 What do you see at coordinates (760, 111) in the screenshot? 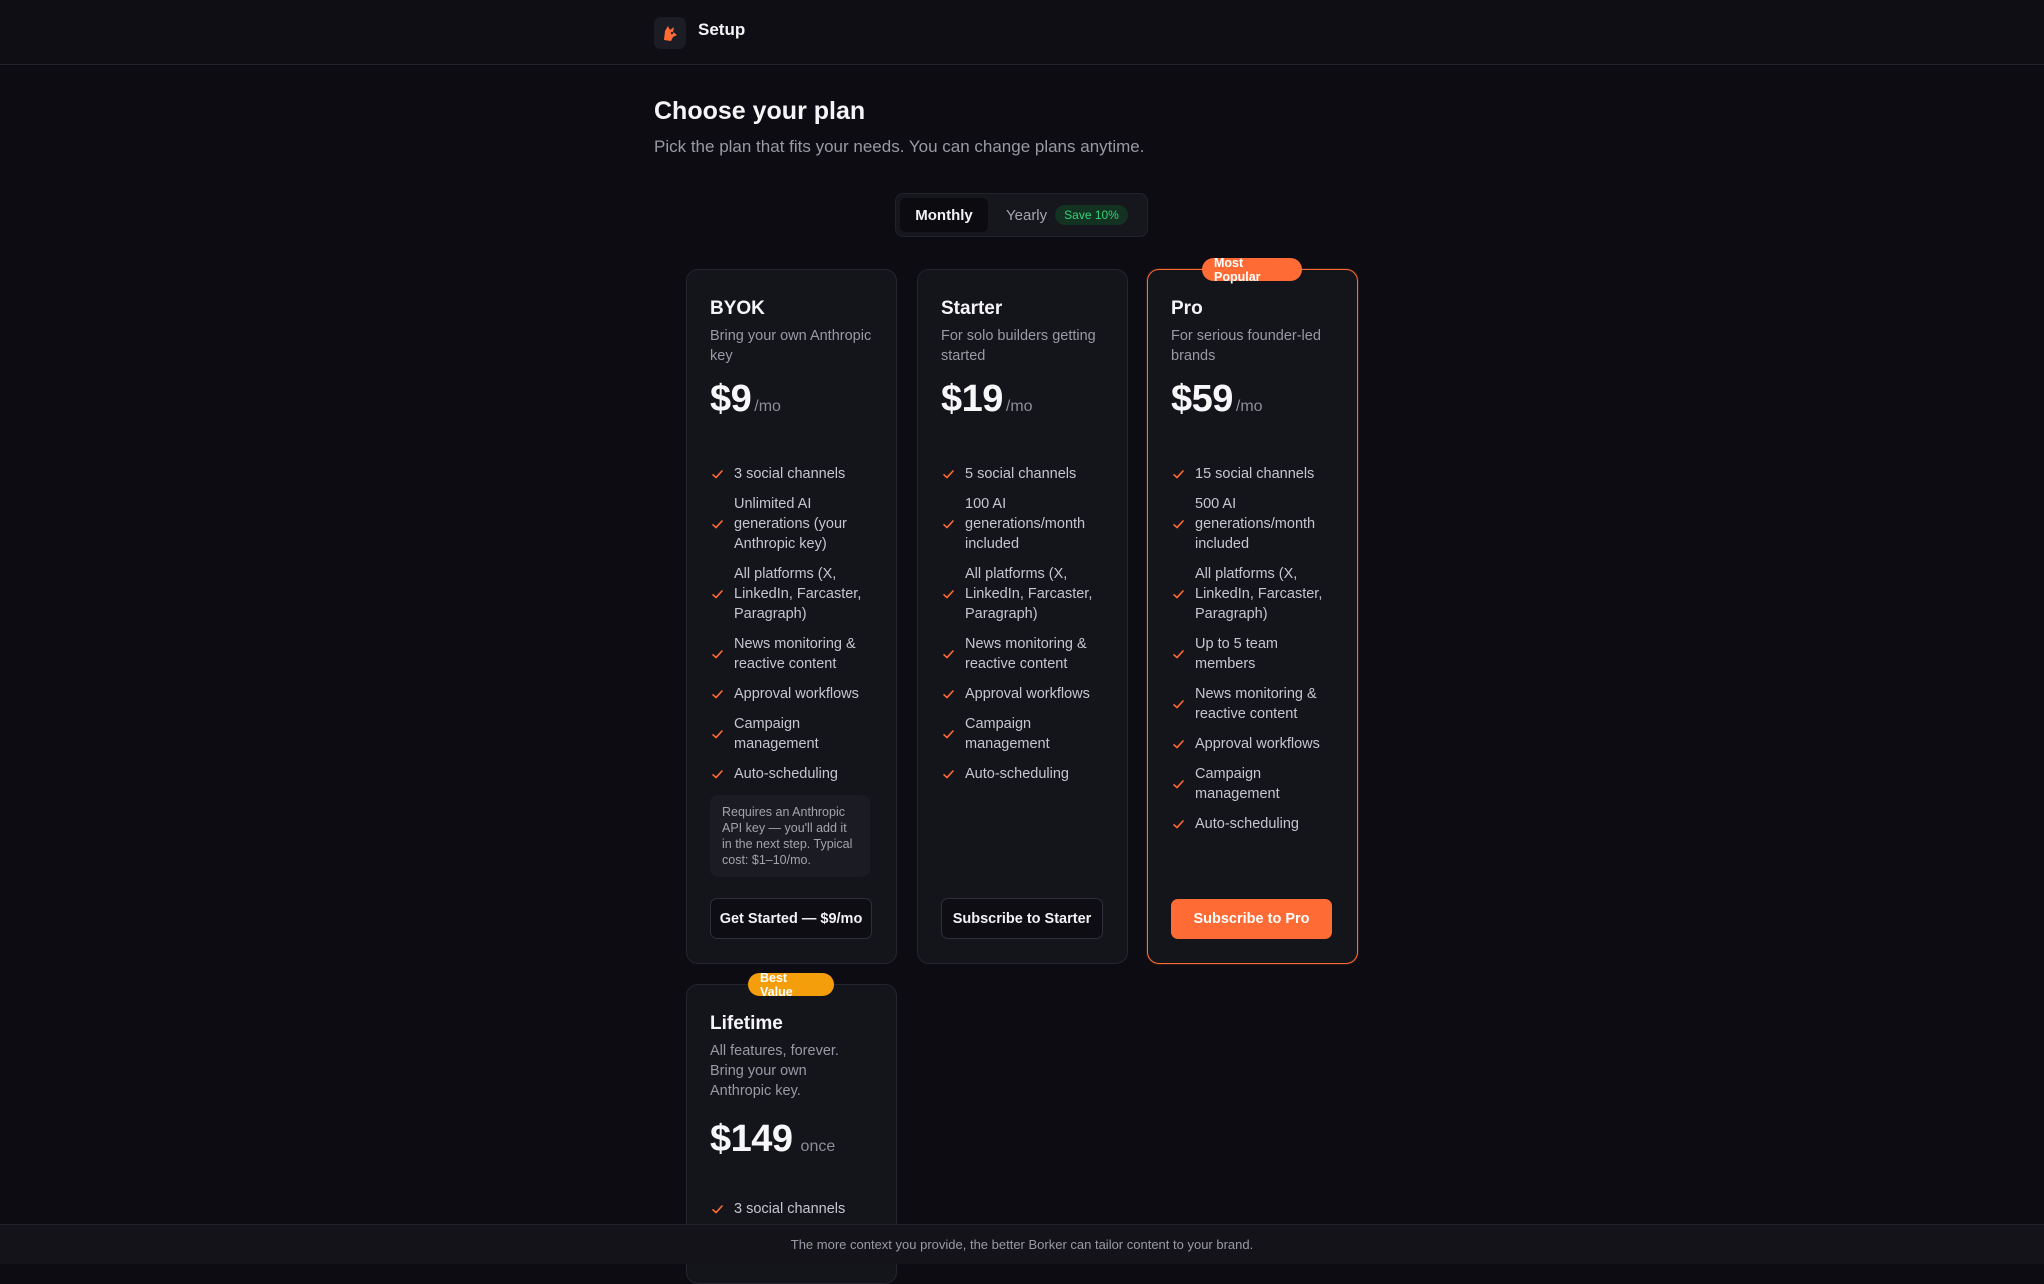
I see `page-title: Choose your plan` at bounding box center [760, 111].